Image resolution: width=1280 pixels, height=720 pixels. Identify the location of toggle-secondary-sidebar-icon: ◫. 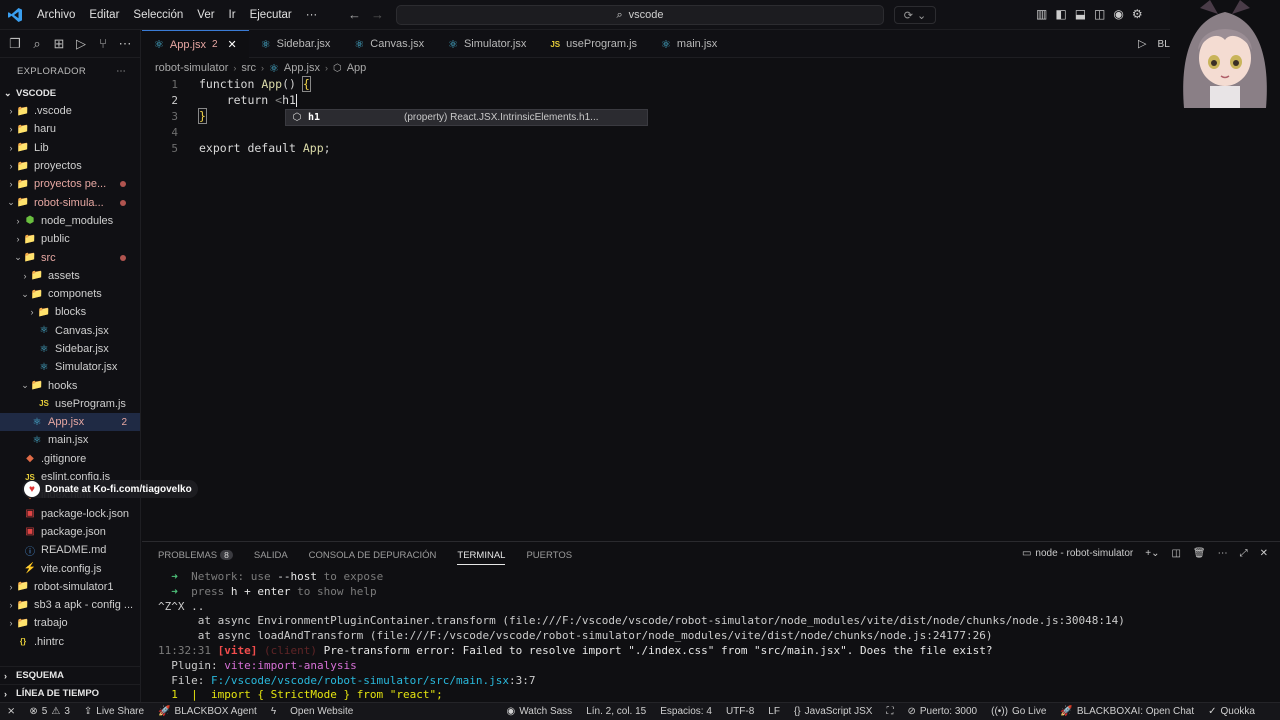
(1099, 14).